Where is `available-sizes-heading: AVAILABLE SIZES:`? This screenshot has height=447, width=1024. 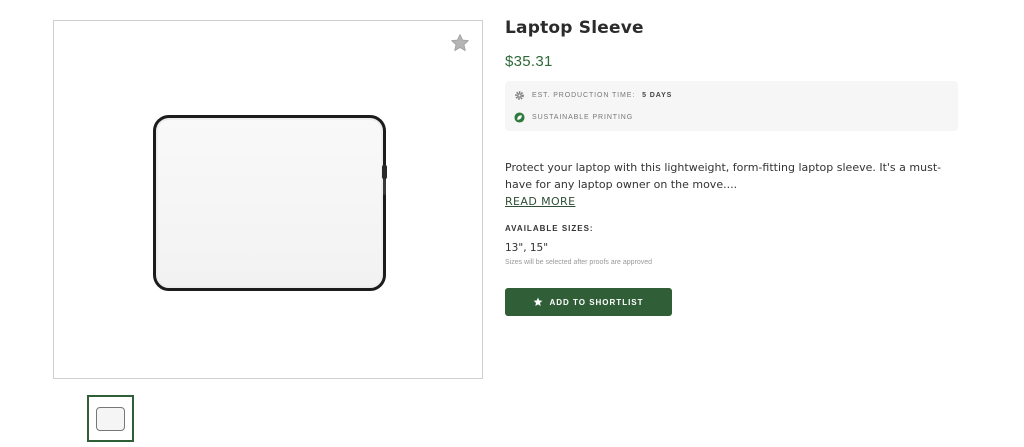 available-sizes-heading: AVAILABLE SIZES: is located at coordinates (549, 228).